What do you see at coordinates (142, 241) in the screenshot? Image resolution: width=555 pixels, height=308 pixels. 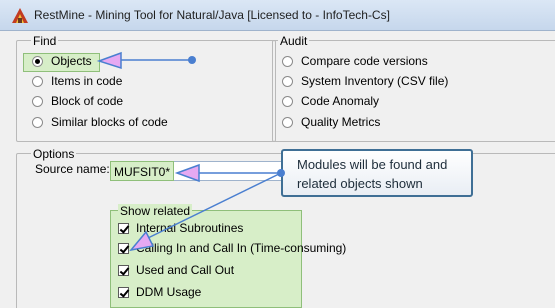 I see `show-related-arrow-head` at bounding box center [142, 241].